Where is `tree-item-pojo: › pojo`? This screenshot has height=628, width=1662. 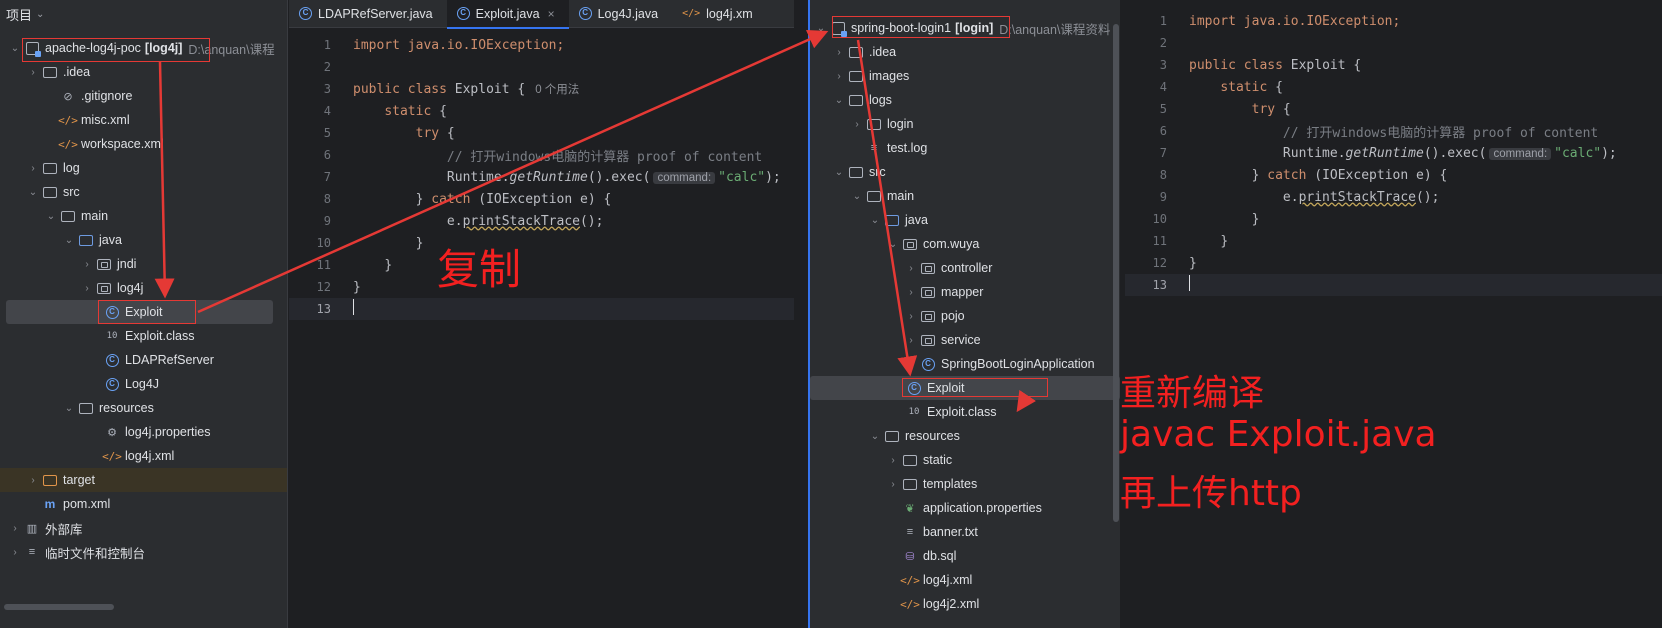
tree-item-pojo: › pojo is located at coordinates (965, 316).